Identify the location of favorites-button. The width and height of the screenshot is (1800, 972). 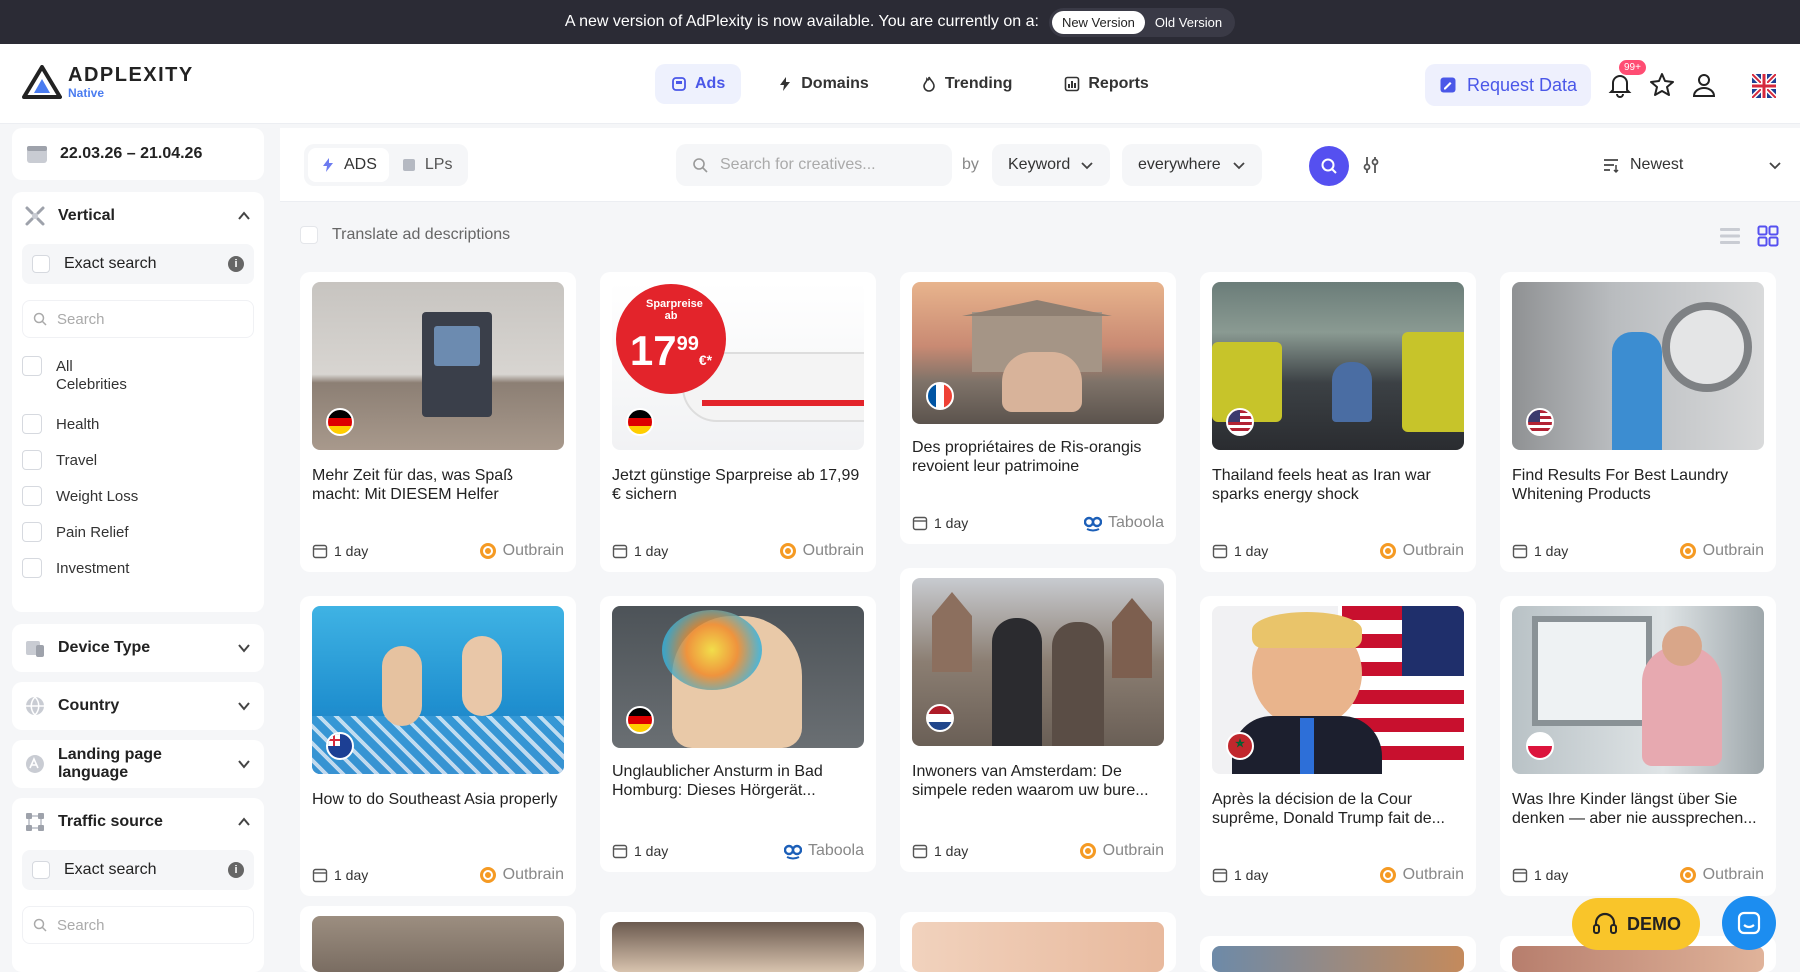
(1662, 85).